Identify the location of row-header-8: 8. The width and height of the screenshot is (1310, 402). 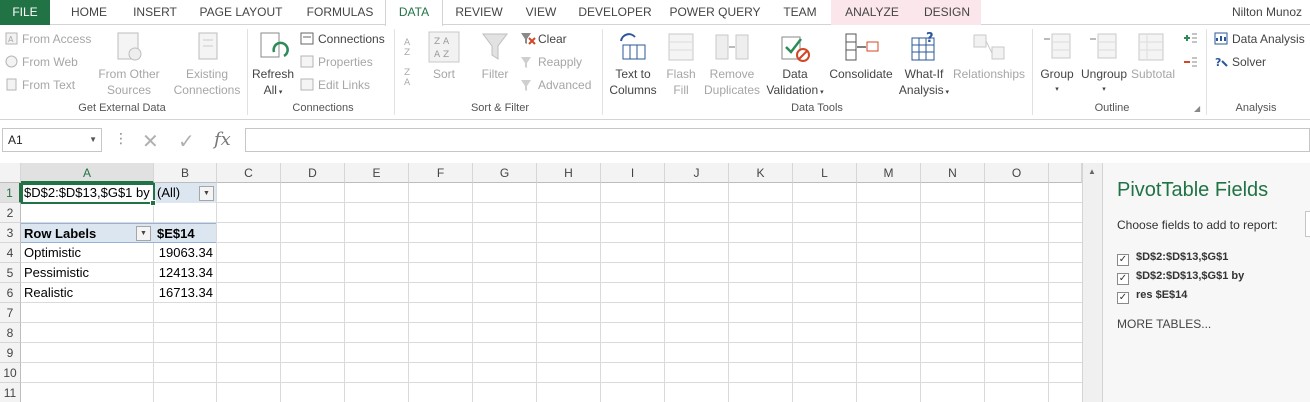
(10, 333).